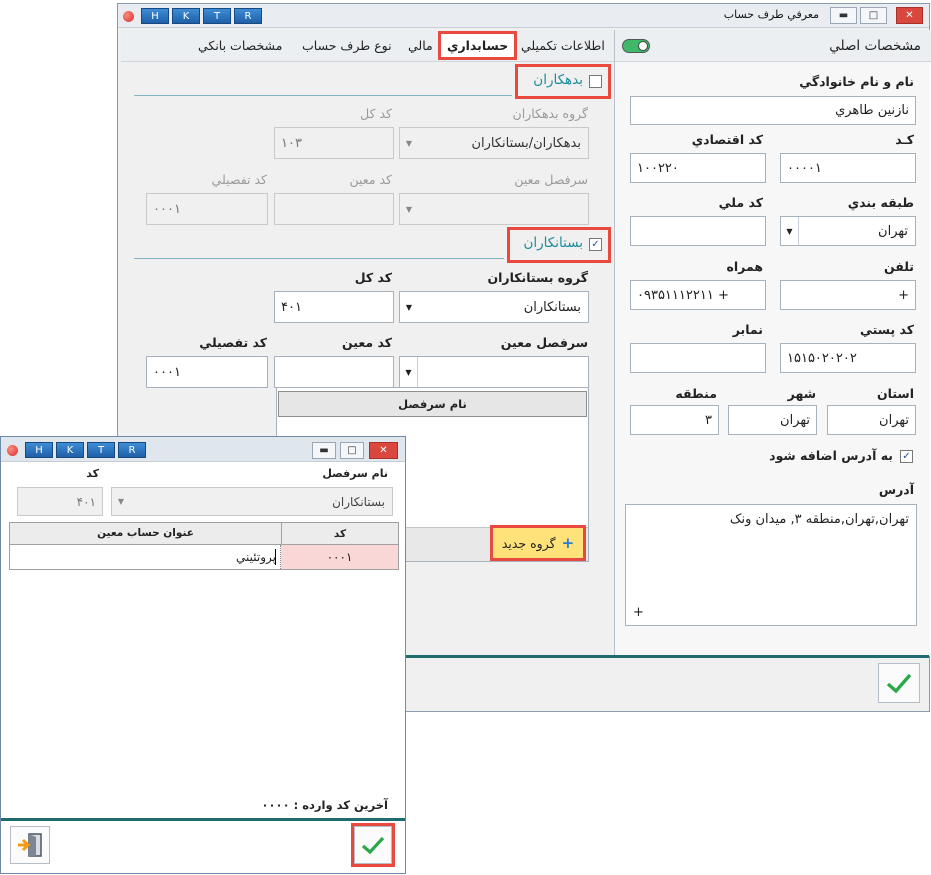  Describe the element at coordinates (595, 244) in the screenshot. I see `creditors-checkbox: ✓` at that location.